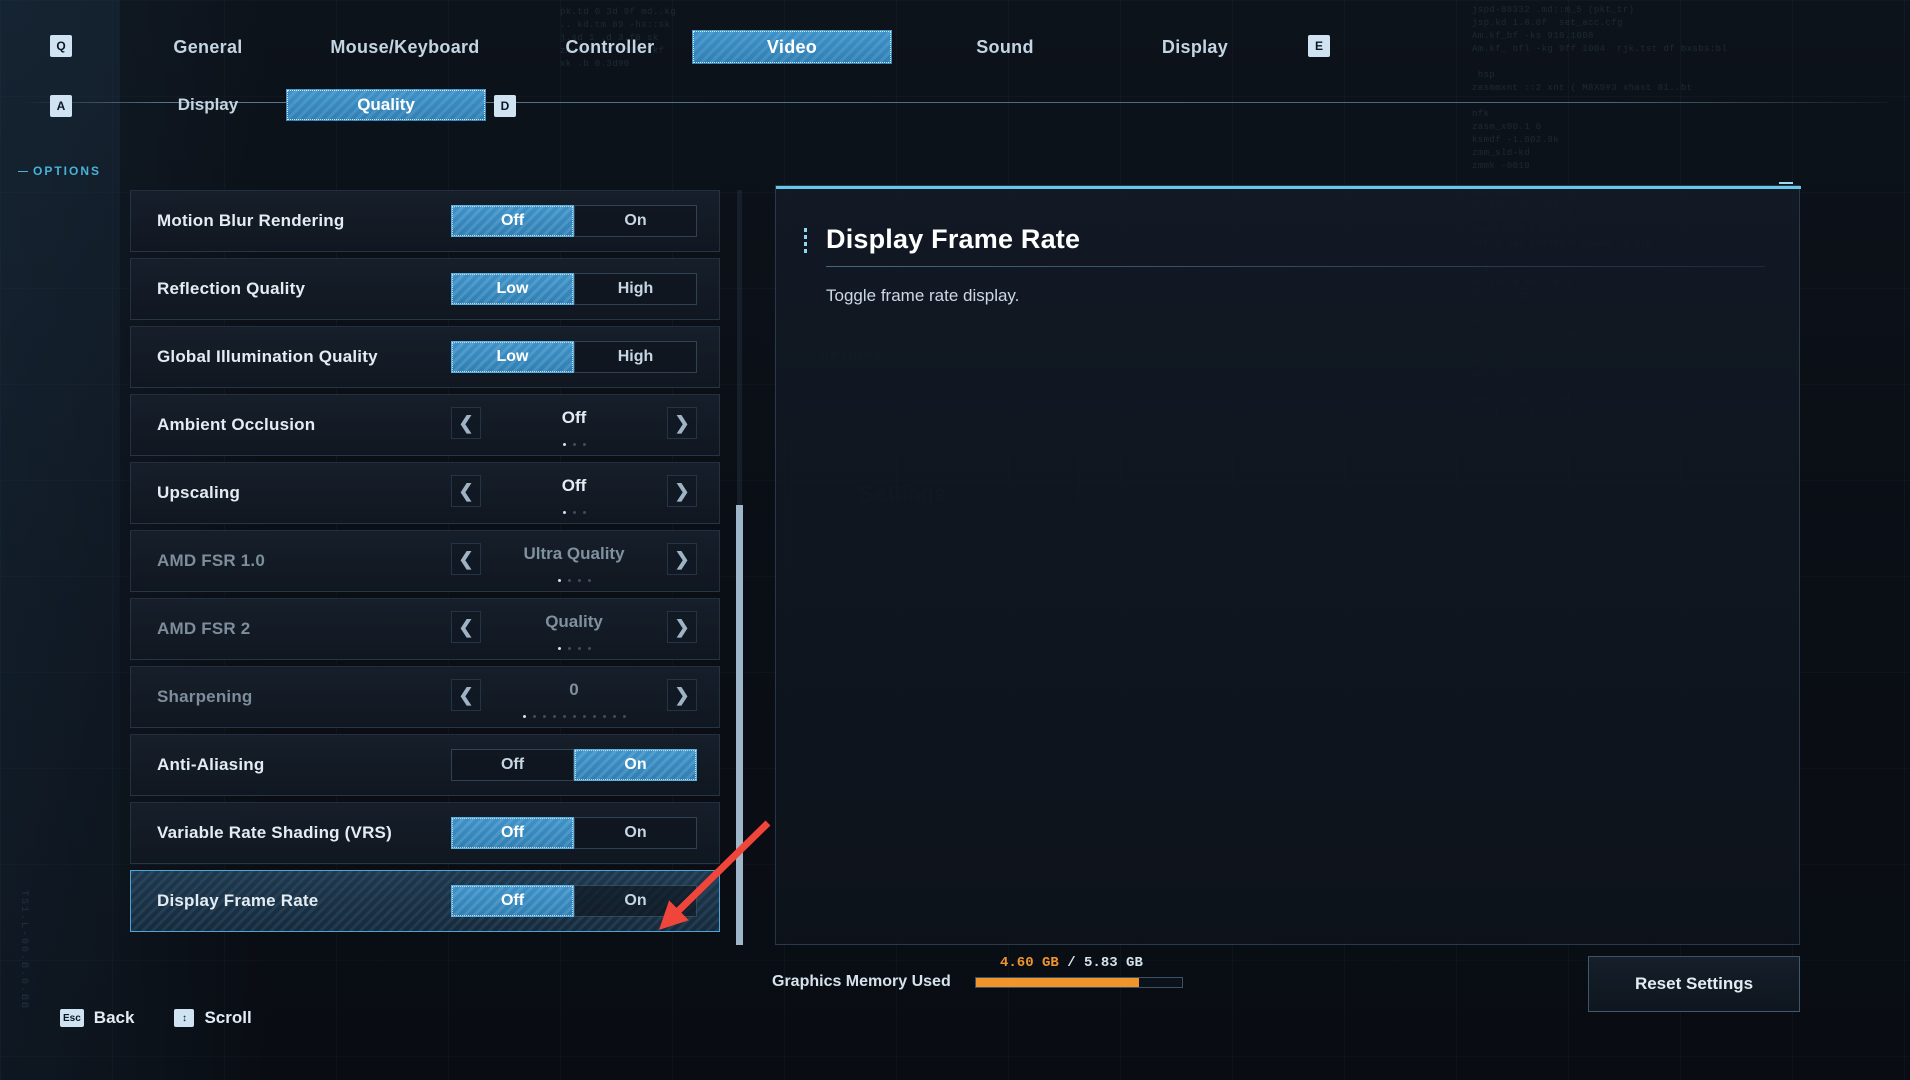 This screenshot has width=1910, height=1080. What do you see at coordinates (923, 295) in the screenshot?
I see `detail-description: Toggle frame rate display.` at bounding box center [923, 295].